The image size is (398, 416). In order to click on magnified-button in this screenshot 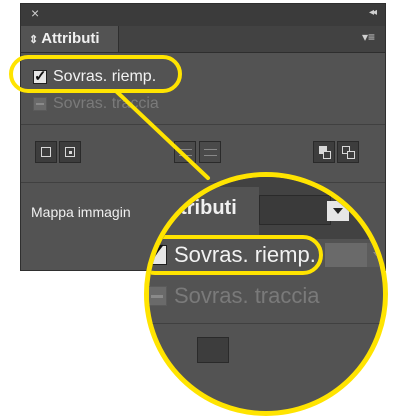, I will do `click(213, 350)`.